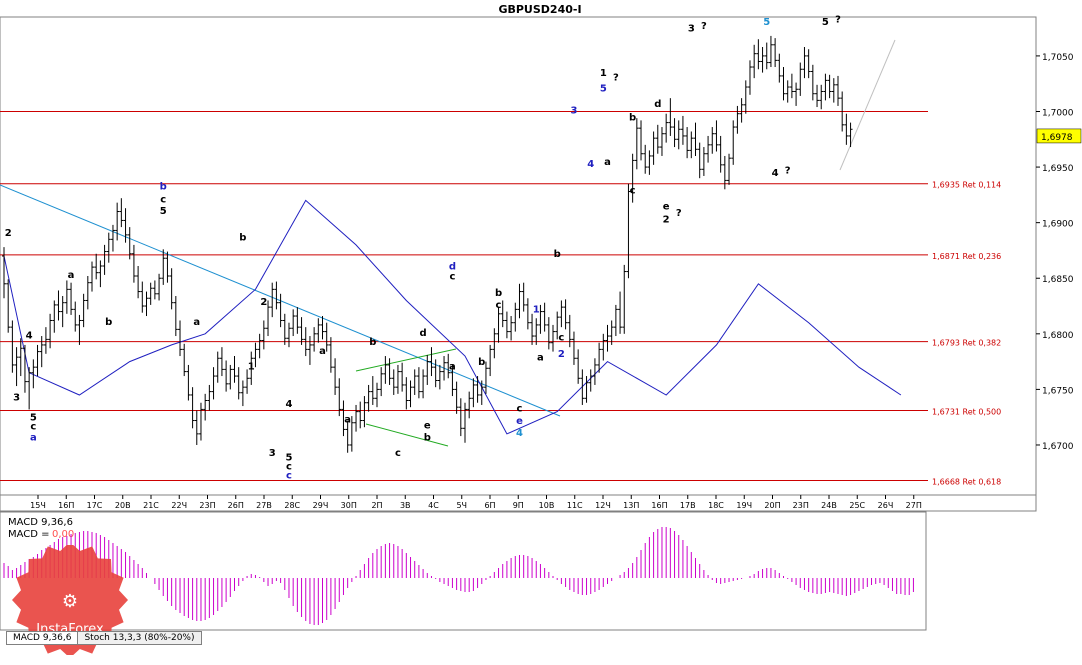  Describe the element at coordinates (179, 505) in the screenshot. I see `time-tick-label: 22Ч` at that location.